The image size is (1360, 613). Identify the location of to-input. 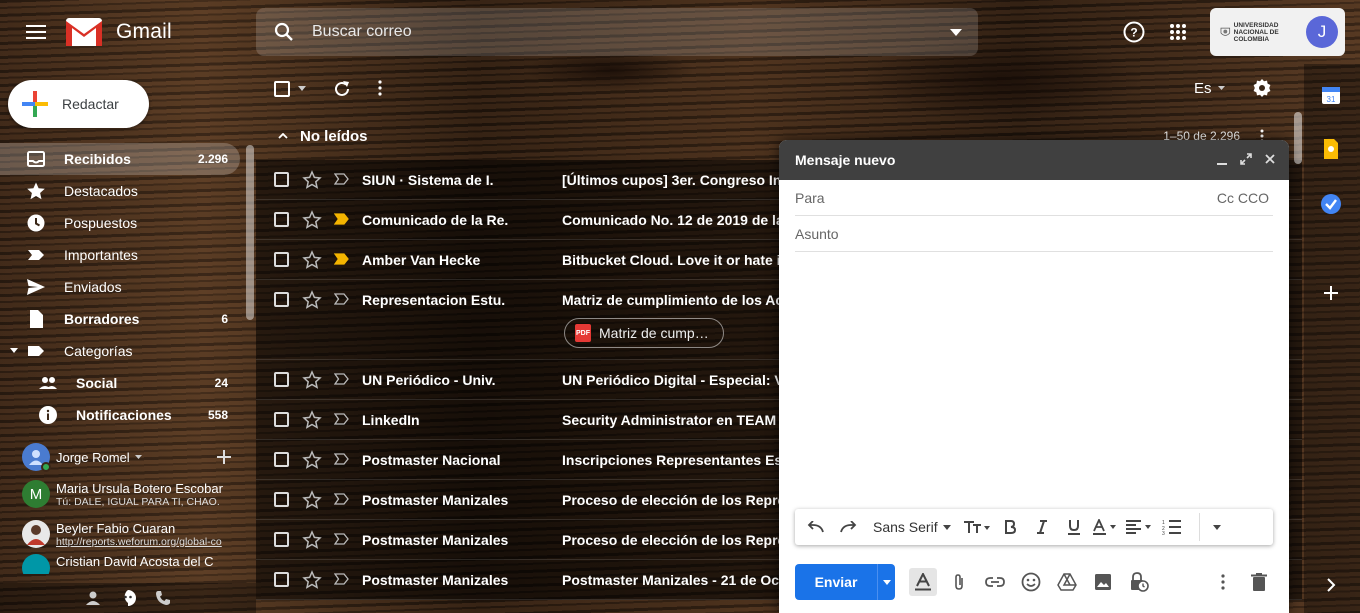
(1034, 197).